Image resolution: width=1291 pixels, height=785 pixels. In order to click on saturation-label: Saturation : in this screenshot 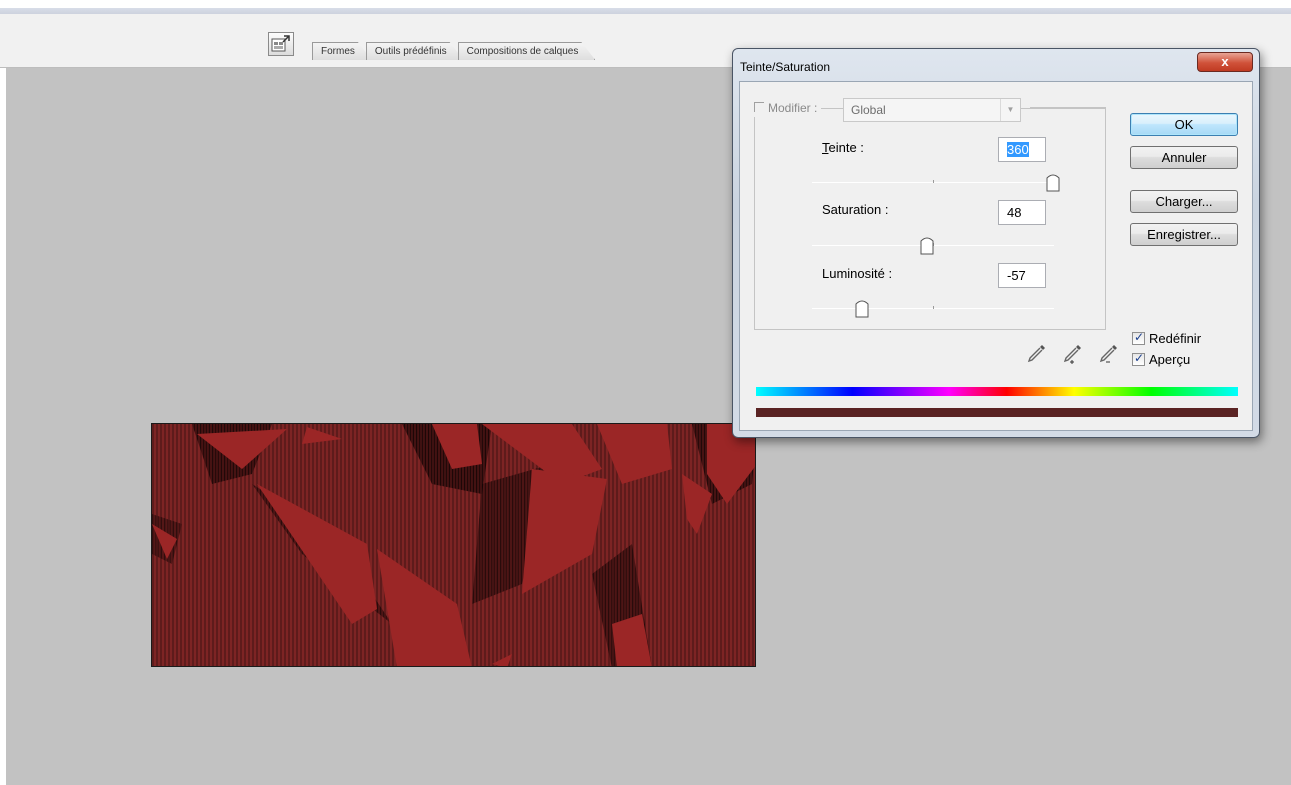, I will do `click(855, 209)`.